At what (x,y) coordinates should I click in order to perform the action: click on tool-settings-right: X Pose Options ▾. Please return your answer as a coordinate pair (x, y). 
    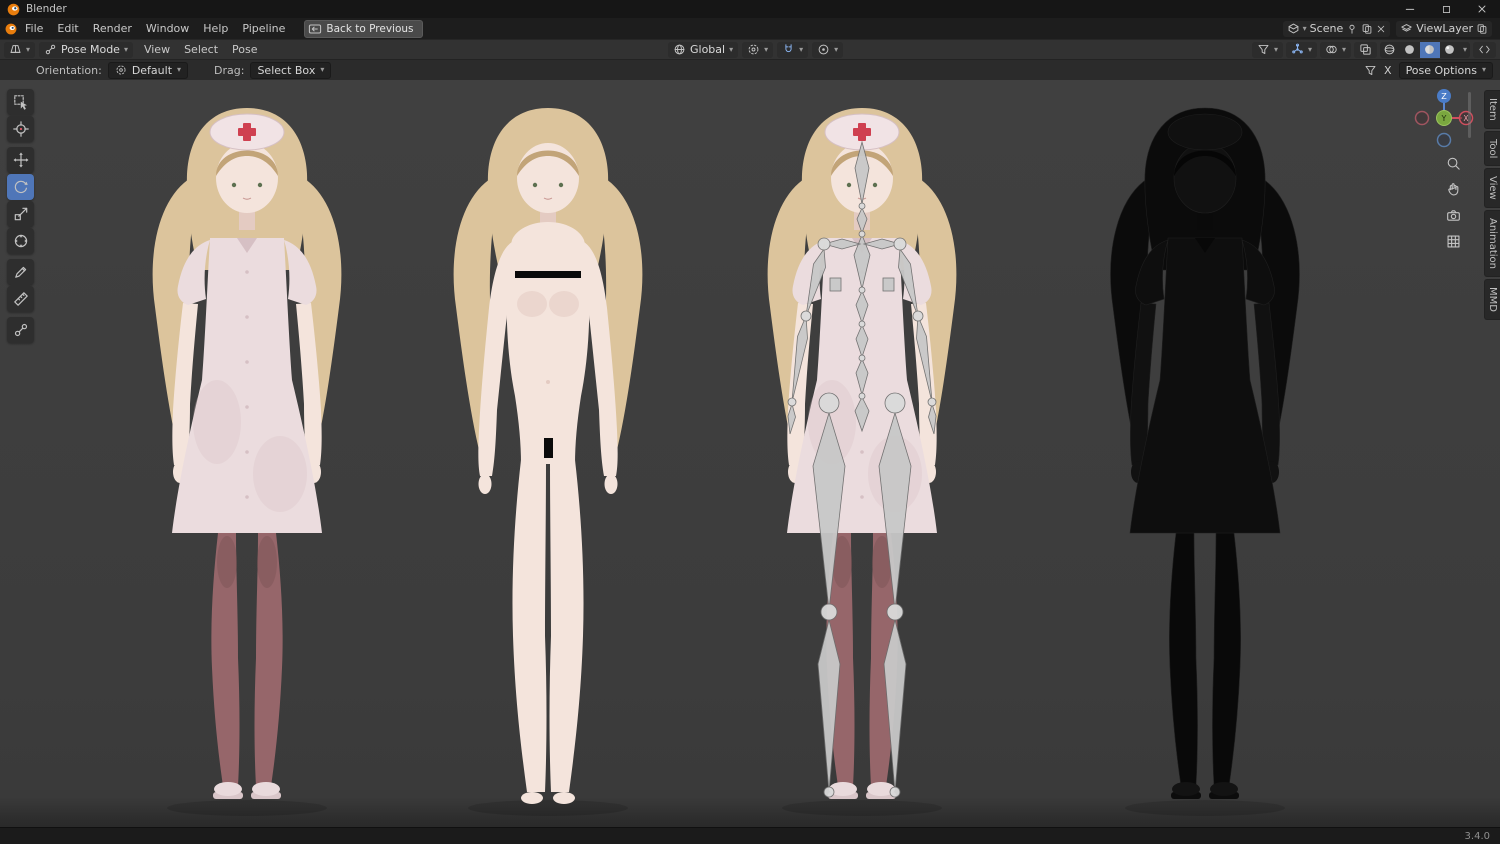
    Looking at the image, I should click on (1432, 70).